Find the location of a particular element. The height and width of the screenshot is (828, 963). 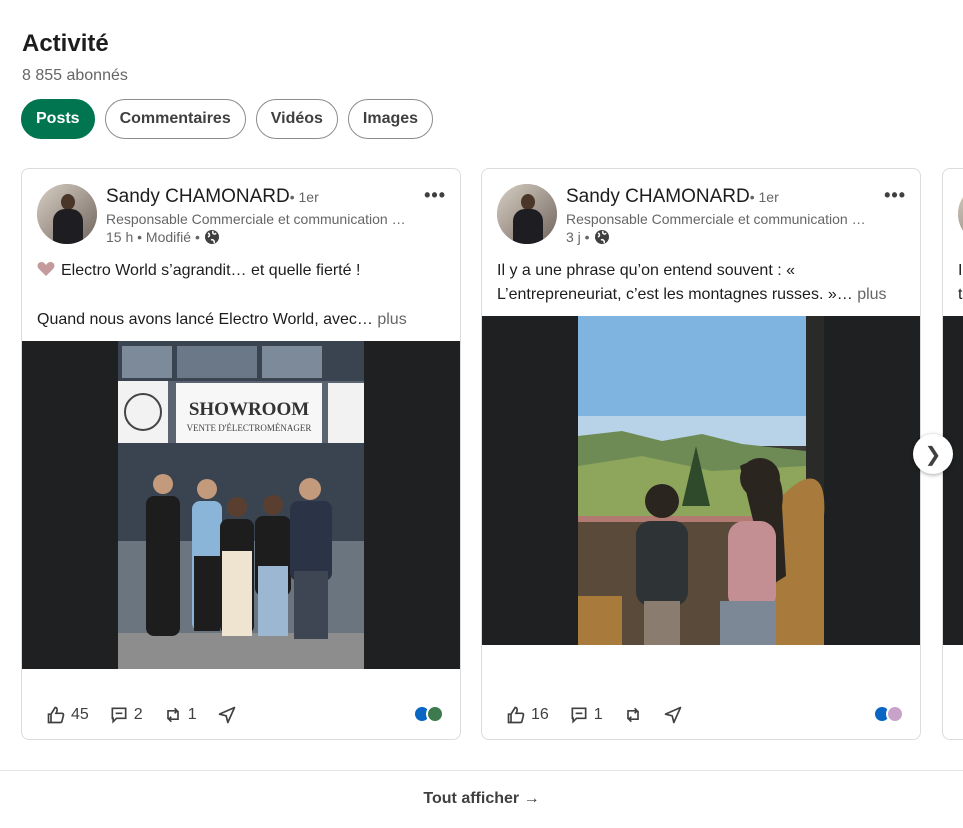

filter-images: Images is located at coordinates (390, 119).